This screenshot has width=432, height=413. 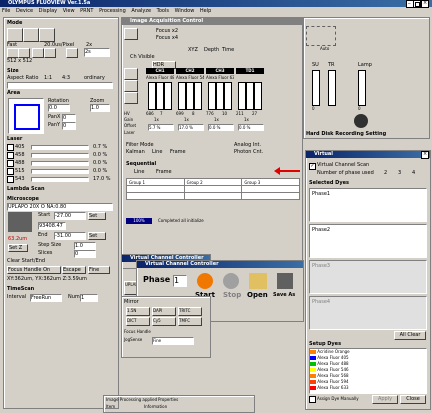 I want to click on mirror-15n: 1.5N, so click(x=138, y=311).